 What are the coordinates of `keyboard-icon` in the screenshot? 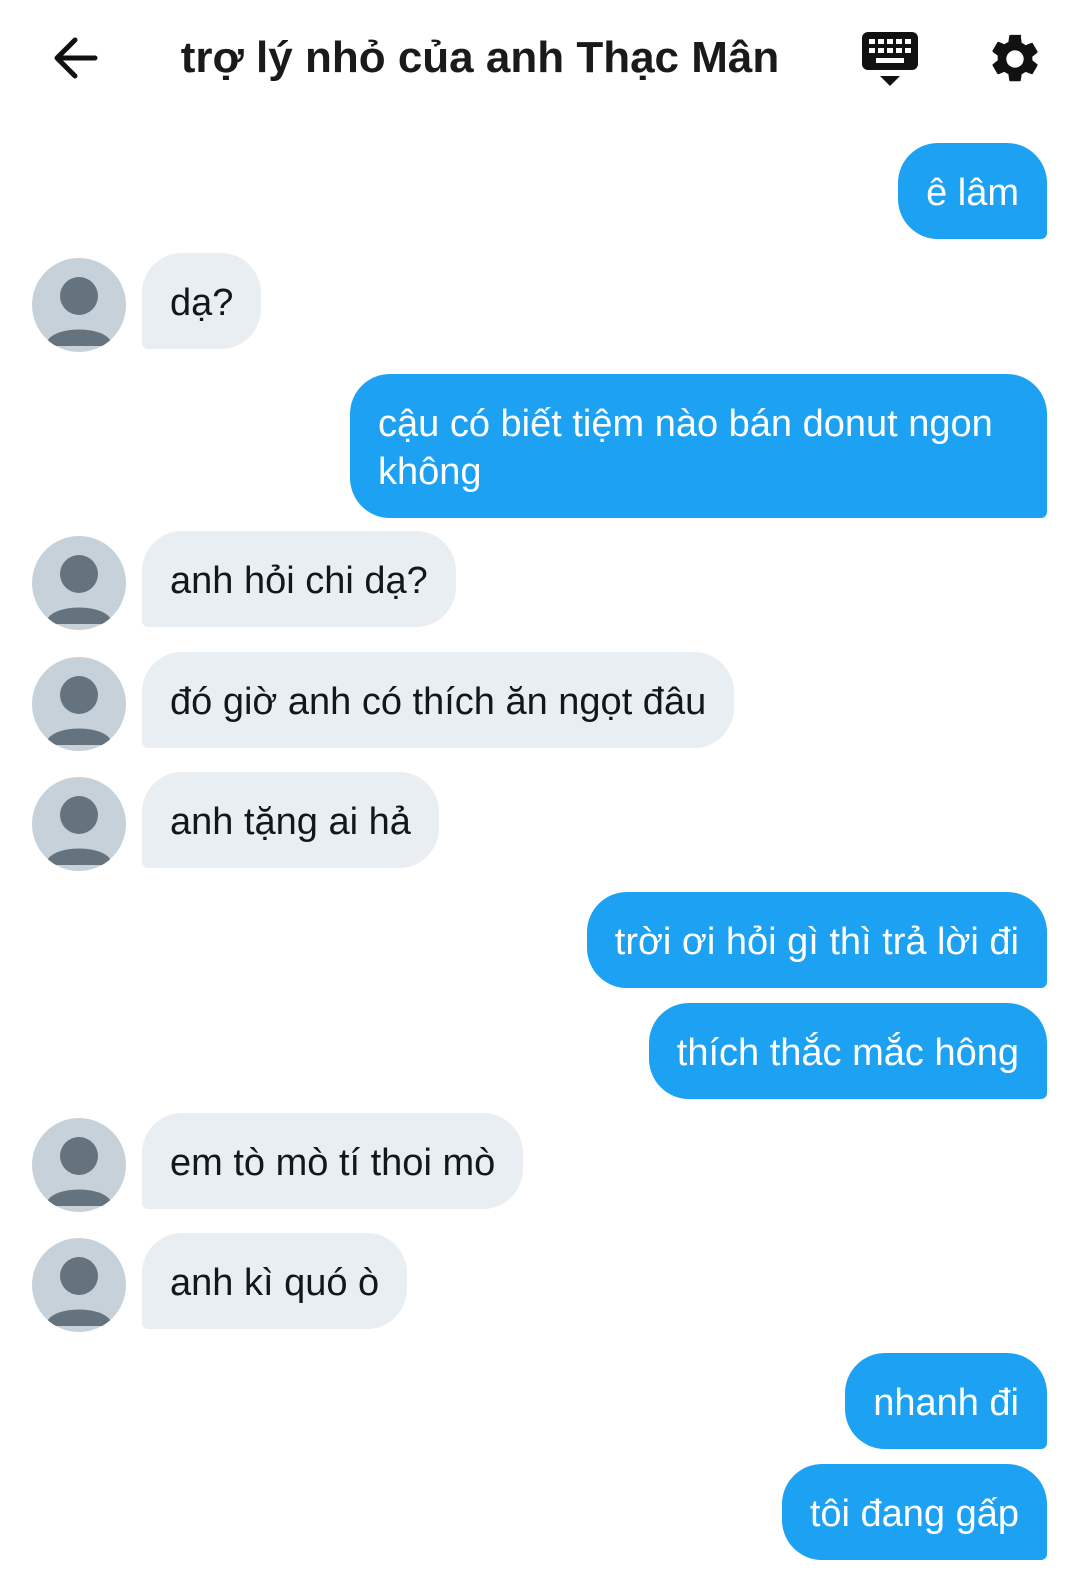 It's located at (890, 59).